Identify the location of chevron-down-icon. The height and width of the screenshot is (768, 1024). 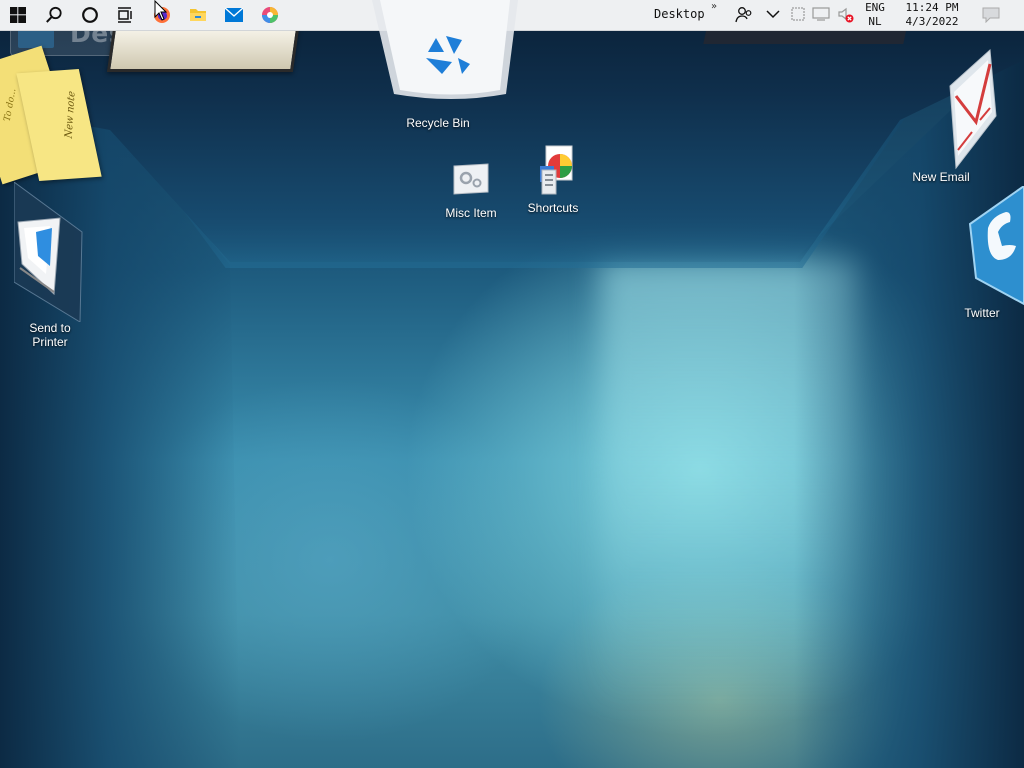
(773, 14).